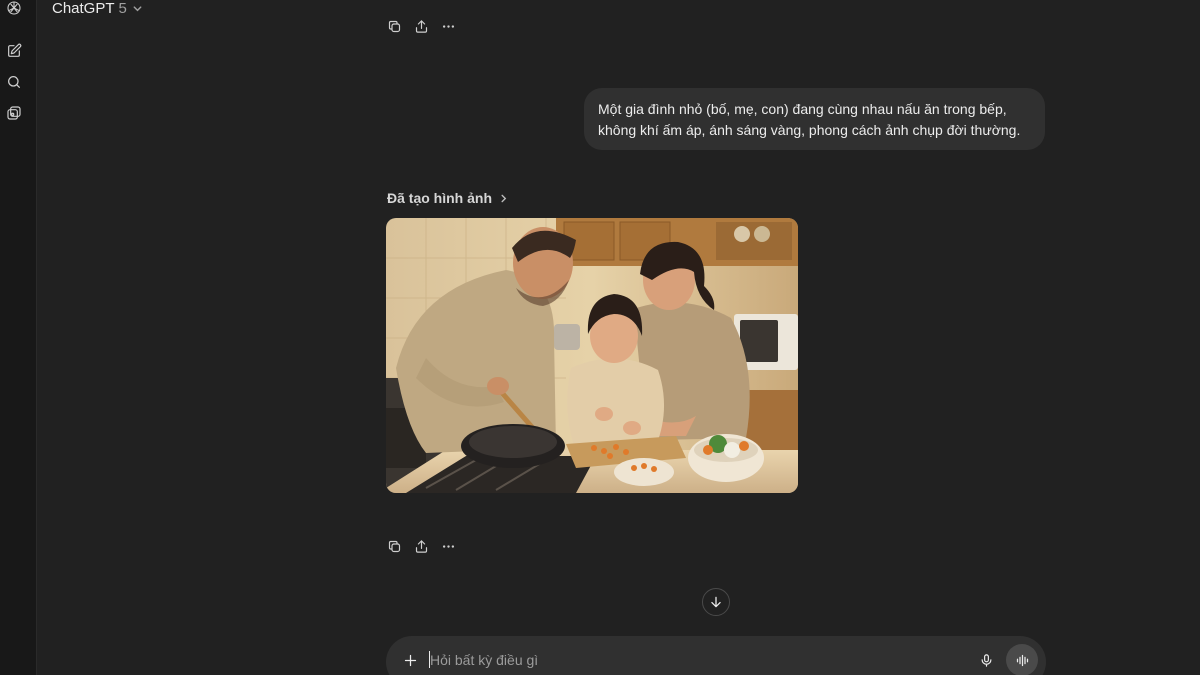 The image size is (1200, 675). Describe the element at coordinates (83, 8) in the screenshot. I see `model-name: ChatGPT` at that location.